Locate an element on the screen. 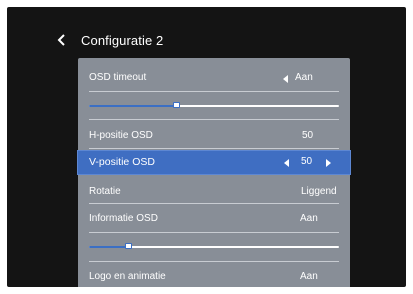 Image resolution: width=413 pixels, height=294 pixels. setting-label: OSD timeout is located at coordinates (118, 77).